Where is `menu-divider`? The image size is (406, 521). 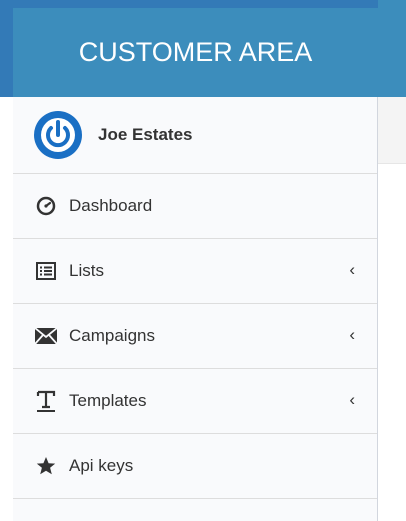
menu-divider is located at coordinates (195, 510).